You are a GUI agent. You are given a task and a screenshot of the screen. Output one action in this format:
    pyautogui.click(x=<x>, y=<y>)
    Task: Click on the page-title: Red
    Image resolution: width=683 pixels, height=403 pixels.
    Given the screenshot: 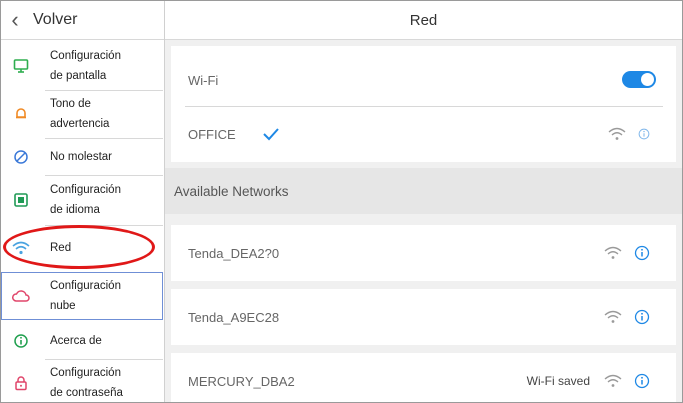 What is the action you would take?
    pyautogui.click(x=423, y=20)
    